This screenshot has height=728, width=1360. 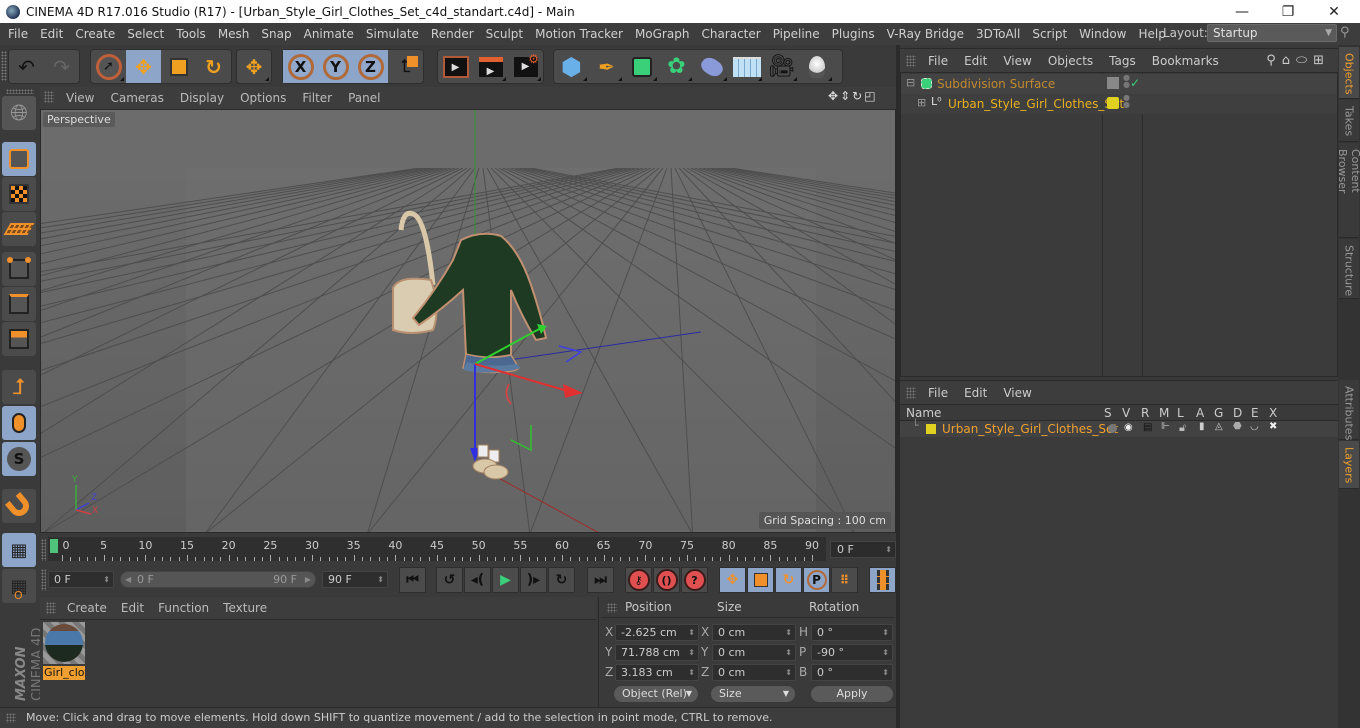 I want to click on menu-vray-bridge: V-Ray Bridge, so click(x=925, y=34).